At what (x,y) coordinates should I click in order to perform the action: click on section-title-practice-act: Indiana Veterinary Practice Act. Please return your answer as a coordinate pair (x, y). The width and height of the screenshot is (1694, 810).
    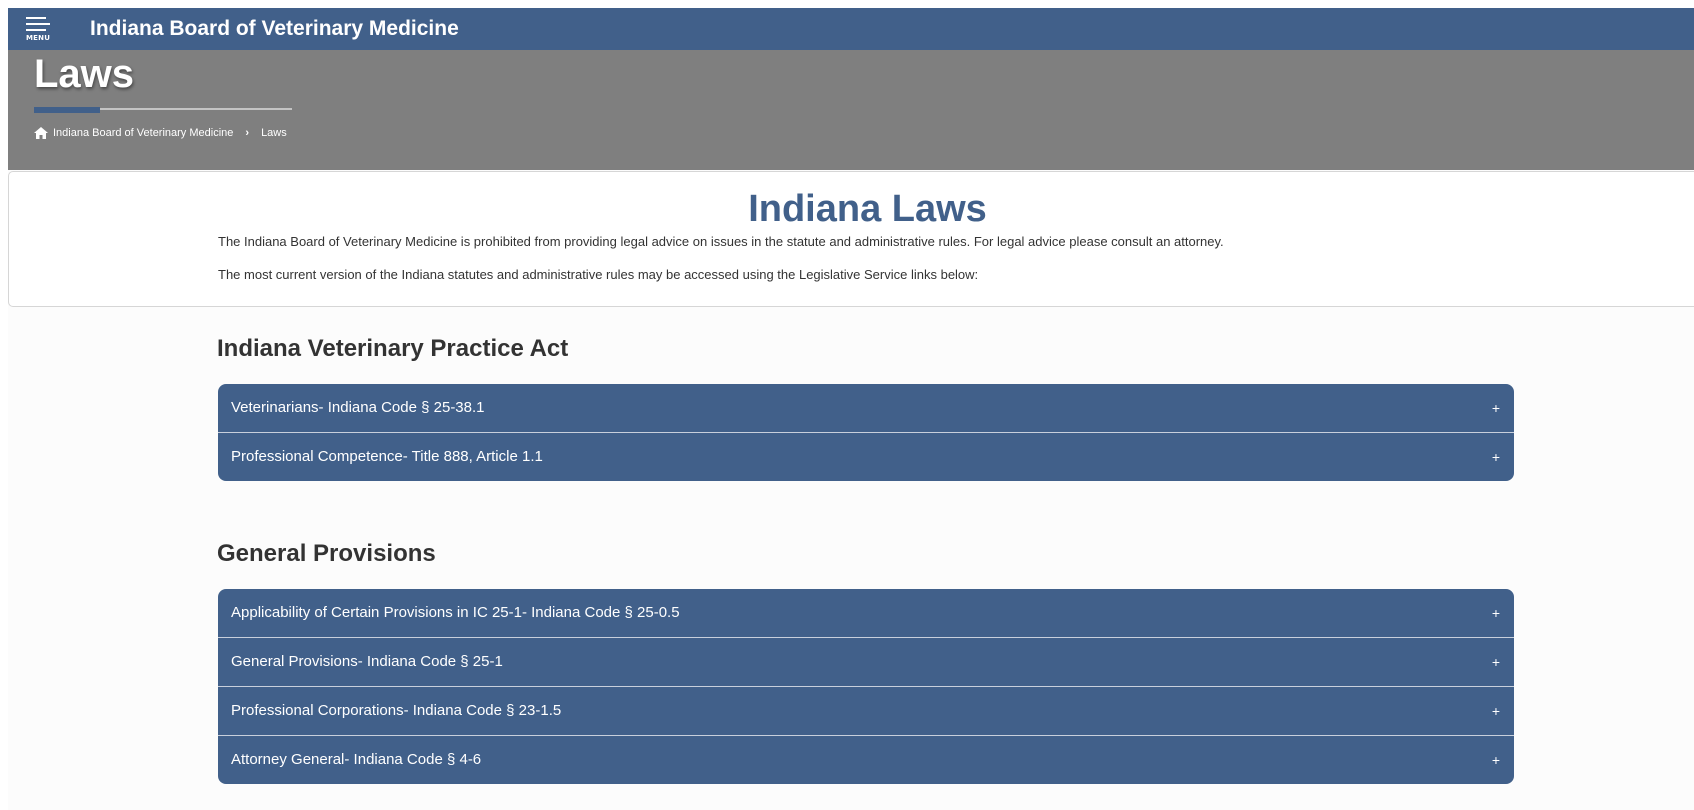
    Looking at the image, I should click on (393, 348).